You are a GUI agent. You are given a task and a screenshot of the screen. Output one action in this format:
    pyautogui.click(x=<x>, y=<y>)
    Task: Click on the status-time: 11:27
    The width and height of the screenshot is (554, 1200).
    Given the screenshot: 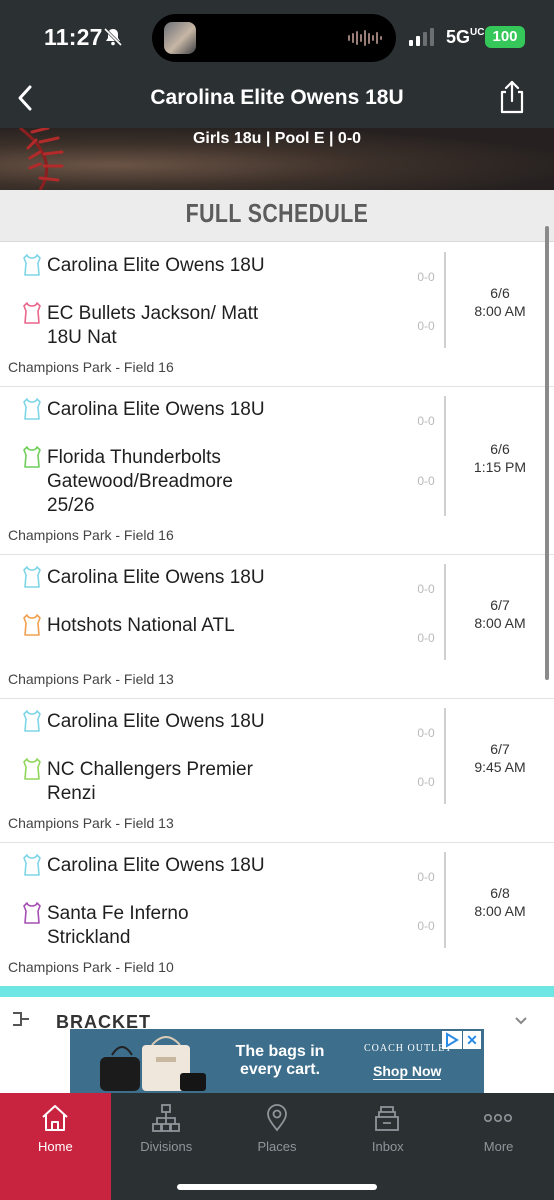 What is the action you would take?
    pyautogui.click(x=73, y=37)
    